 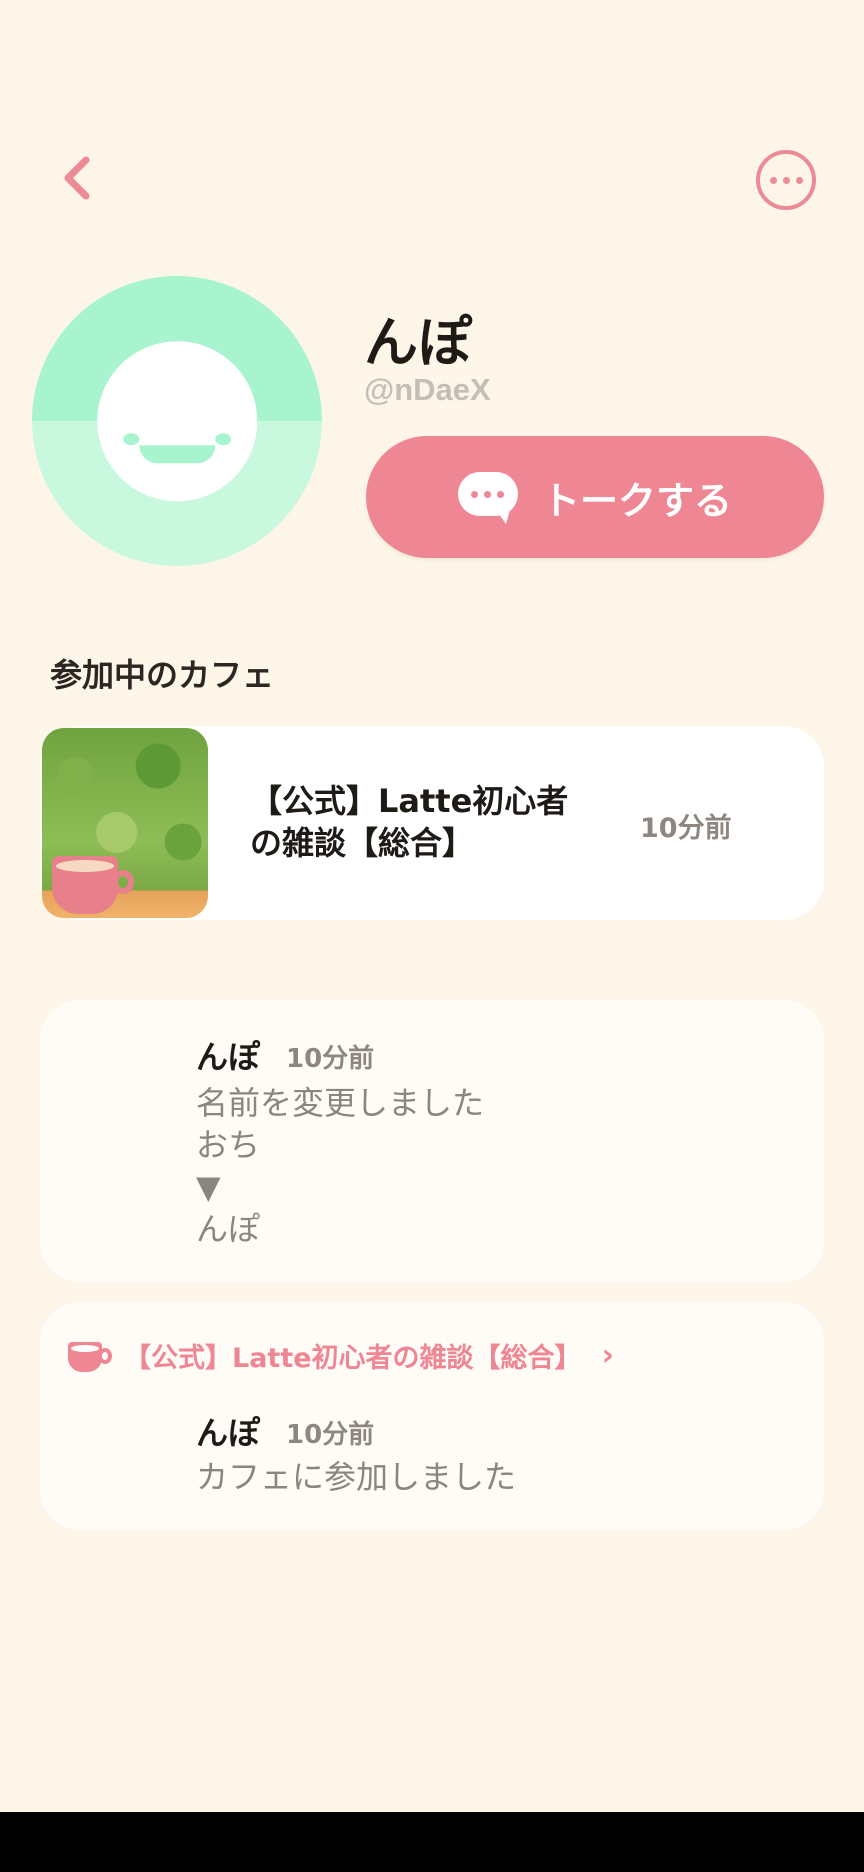 What do you see at coordinates (340, 1166) in the screenshot?
I see `activity-message: 名前を変更しました おち ▼ んぽ` at bounding box center [340, 1166].